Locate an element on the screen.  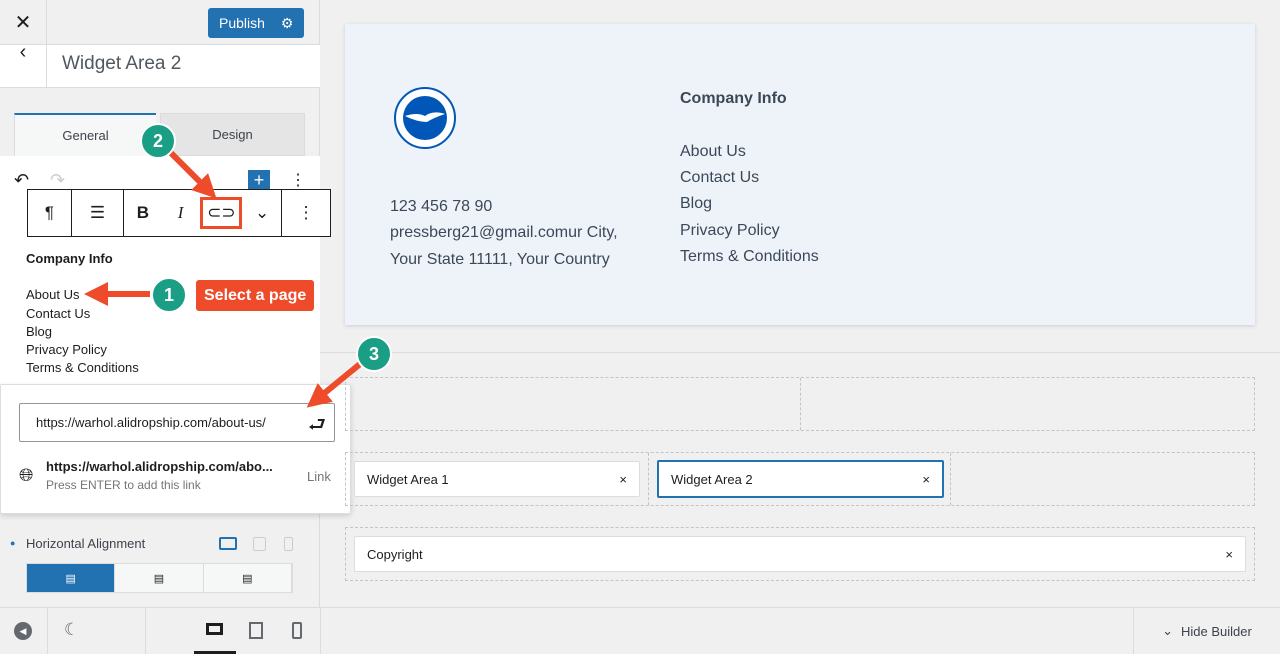
preview-link: Terms & Conditions is located at coordinates (749, 257).